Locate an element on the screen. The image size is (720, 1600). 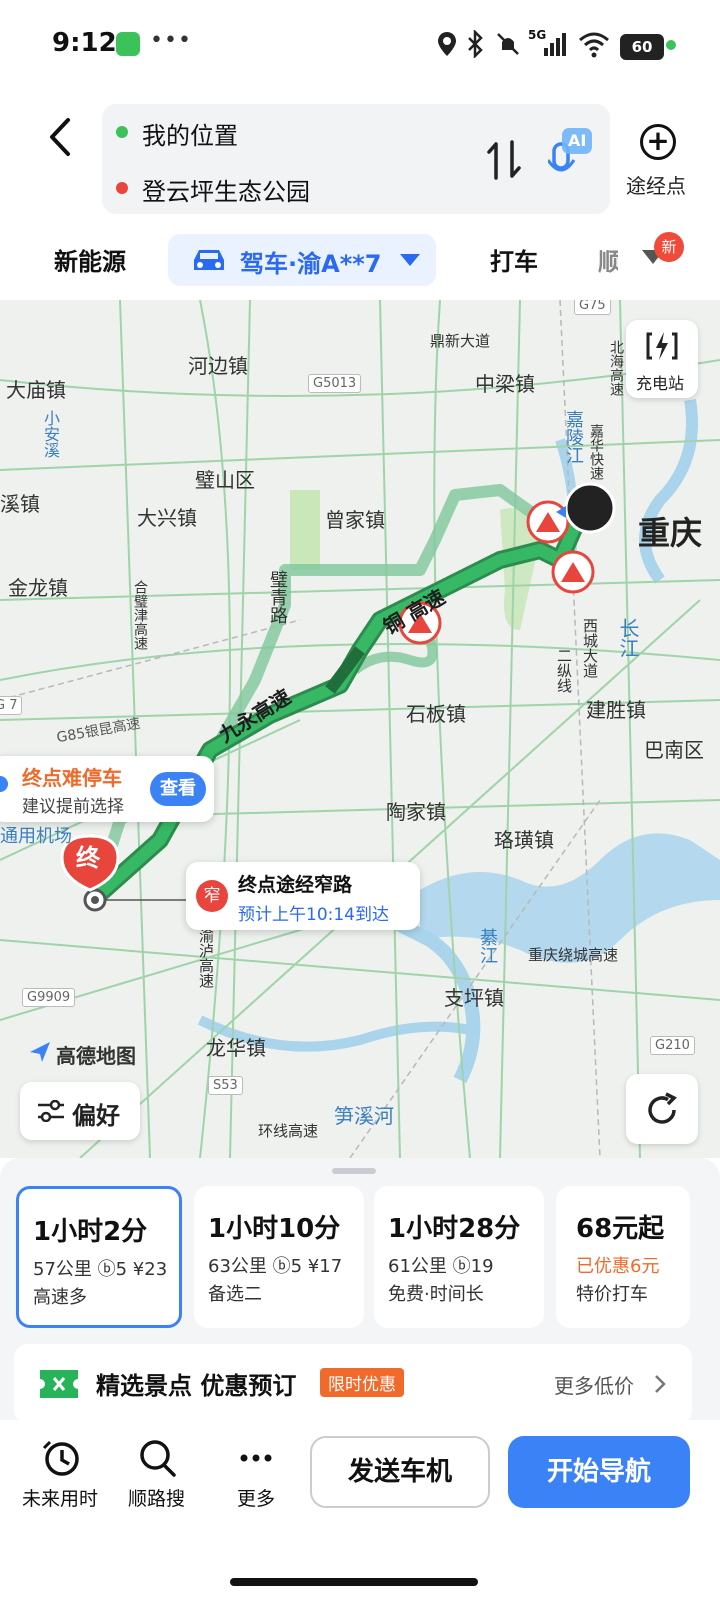
parking-title: 终点难停车 is located at coordinates (72, 778).